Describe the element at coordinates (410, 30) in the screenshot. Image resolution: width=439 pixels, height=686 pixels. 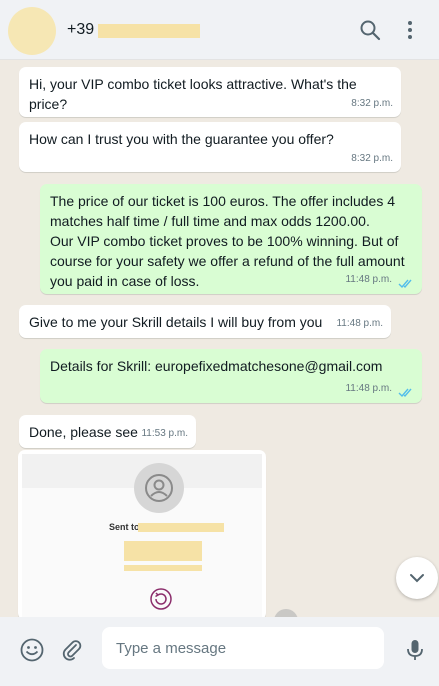
I see `menu-icon` at that location.